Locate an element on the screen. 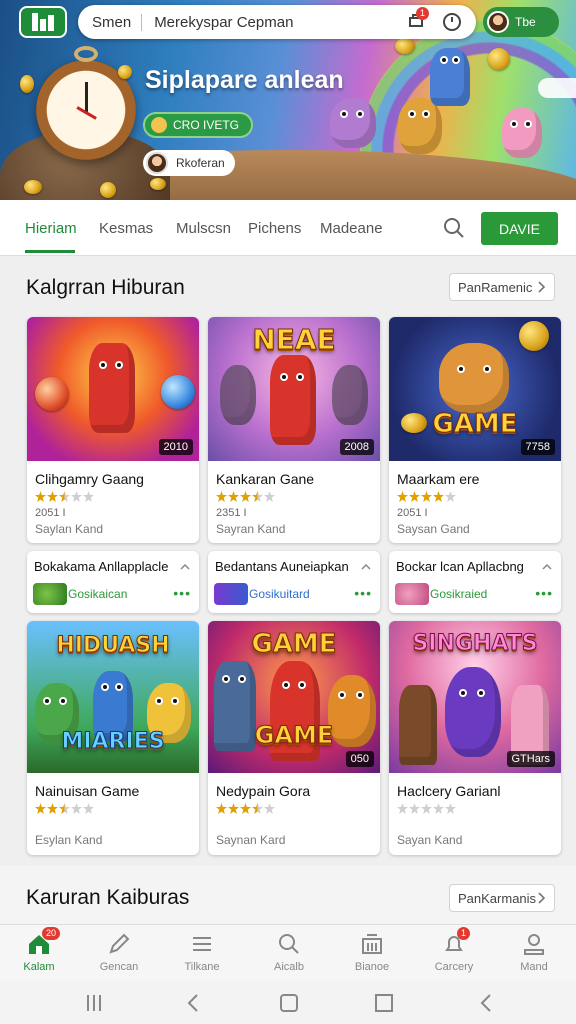 Image resolution: width=576 pixels, height=1024 pixels. coin-icon is located at coordinates (159, 125).